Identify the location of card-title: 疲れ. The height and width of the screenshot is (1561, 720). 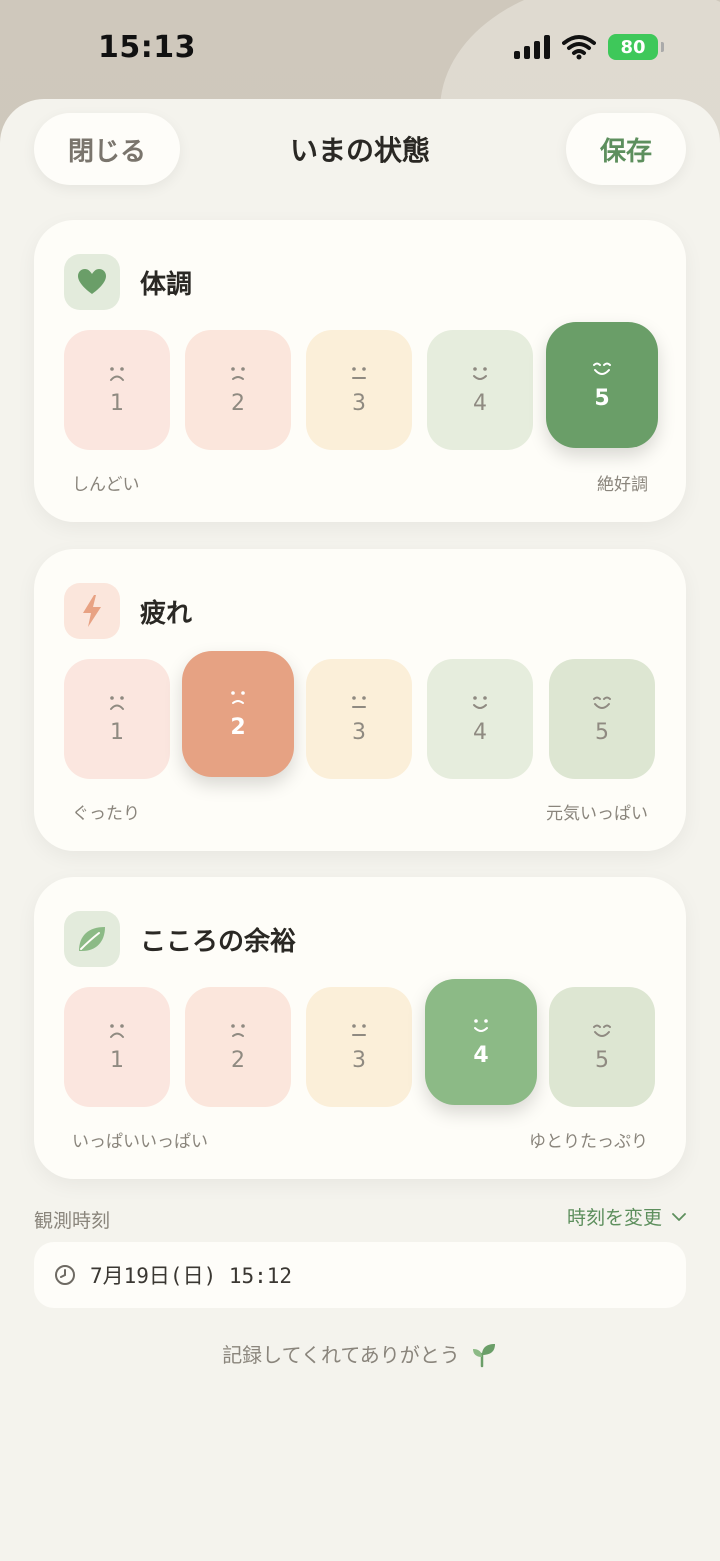
(166, 614).